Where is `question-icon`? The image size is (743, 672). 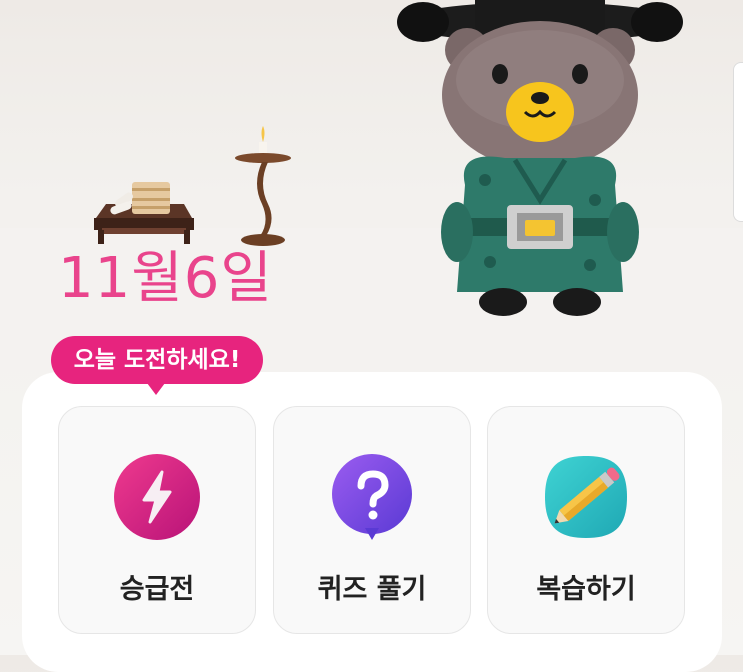 question-icon is located at coordinates (372, 497).